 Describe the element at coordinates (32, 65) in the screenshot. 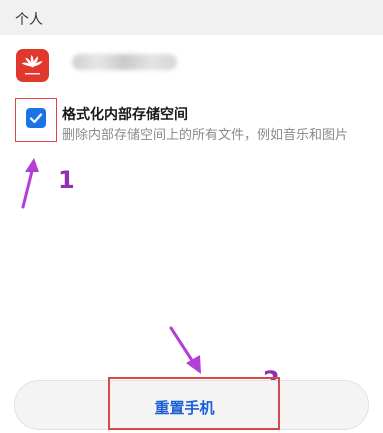

I see `huawei-logo-icon` at that location.